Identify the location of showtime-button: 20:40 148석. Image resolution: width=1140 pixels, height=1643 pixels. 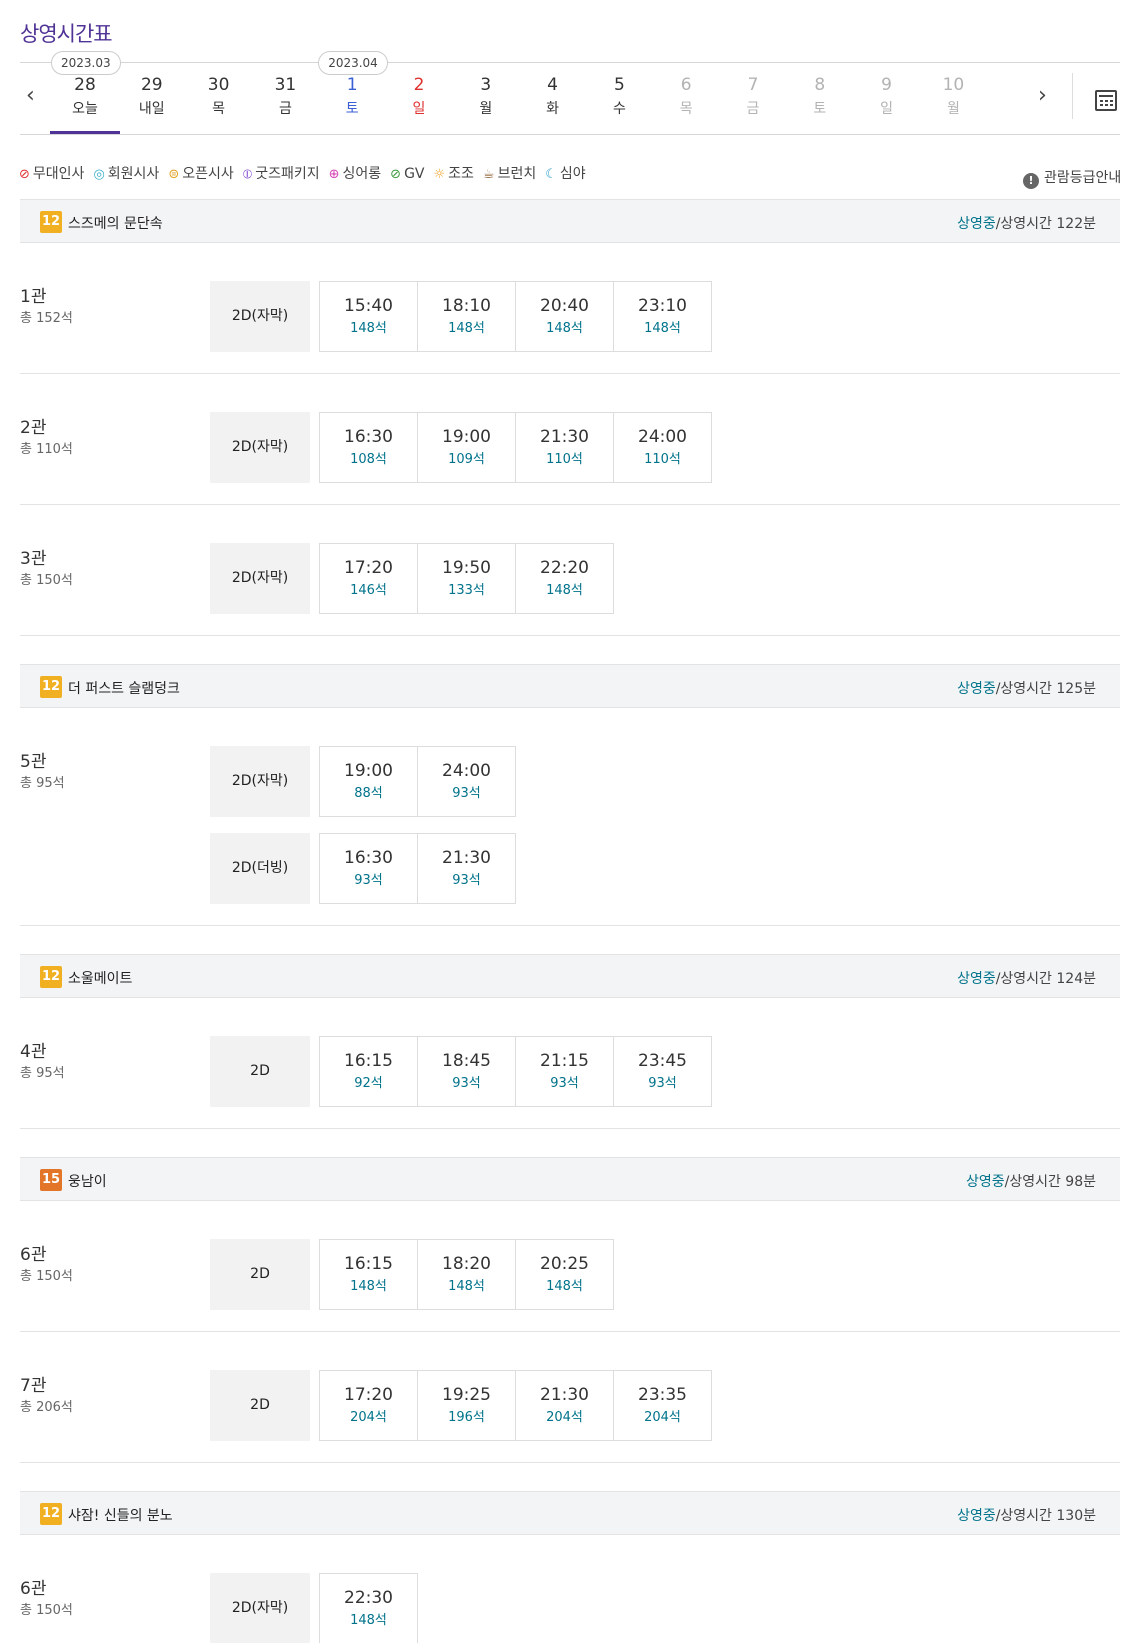
(564, 316).